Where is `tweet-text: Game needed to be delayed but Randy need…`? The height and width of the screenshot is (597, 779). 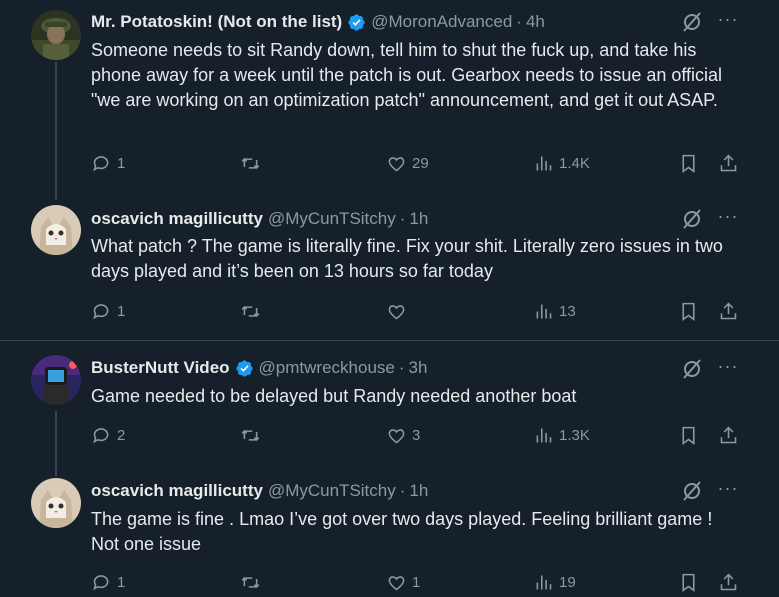
tweet-text: Game needed to be delayed but Randy need… is located at coordinates (334, 396).